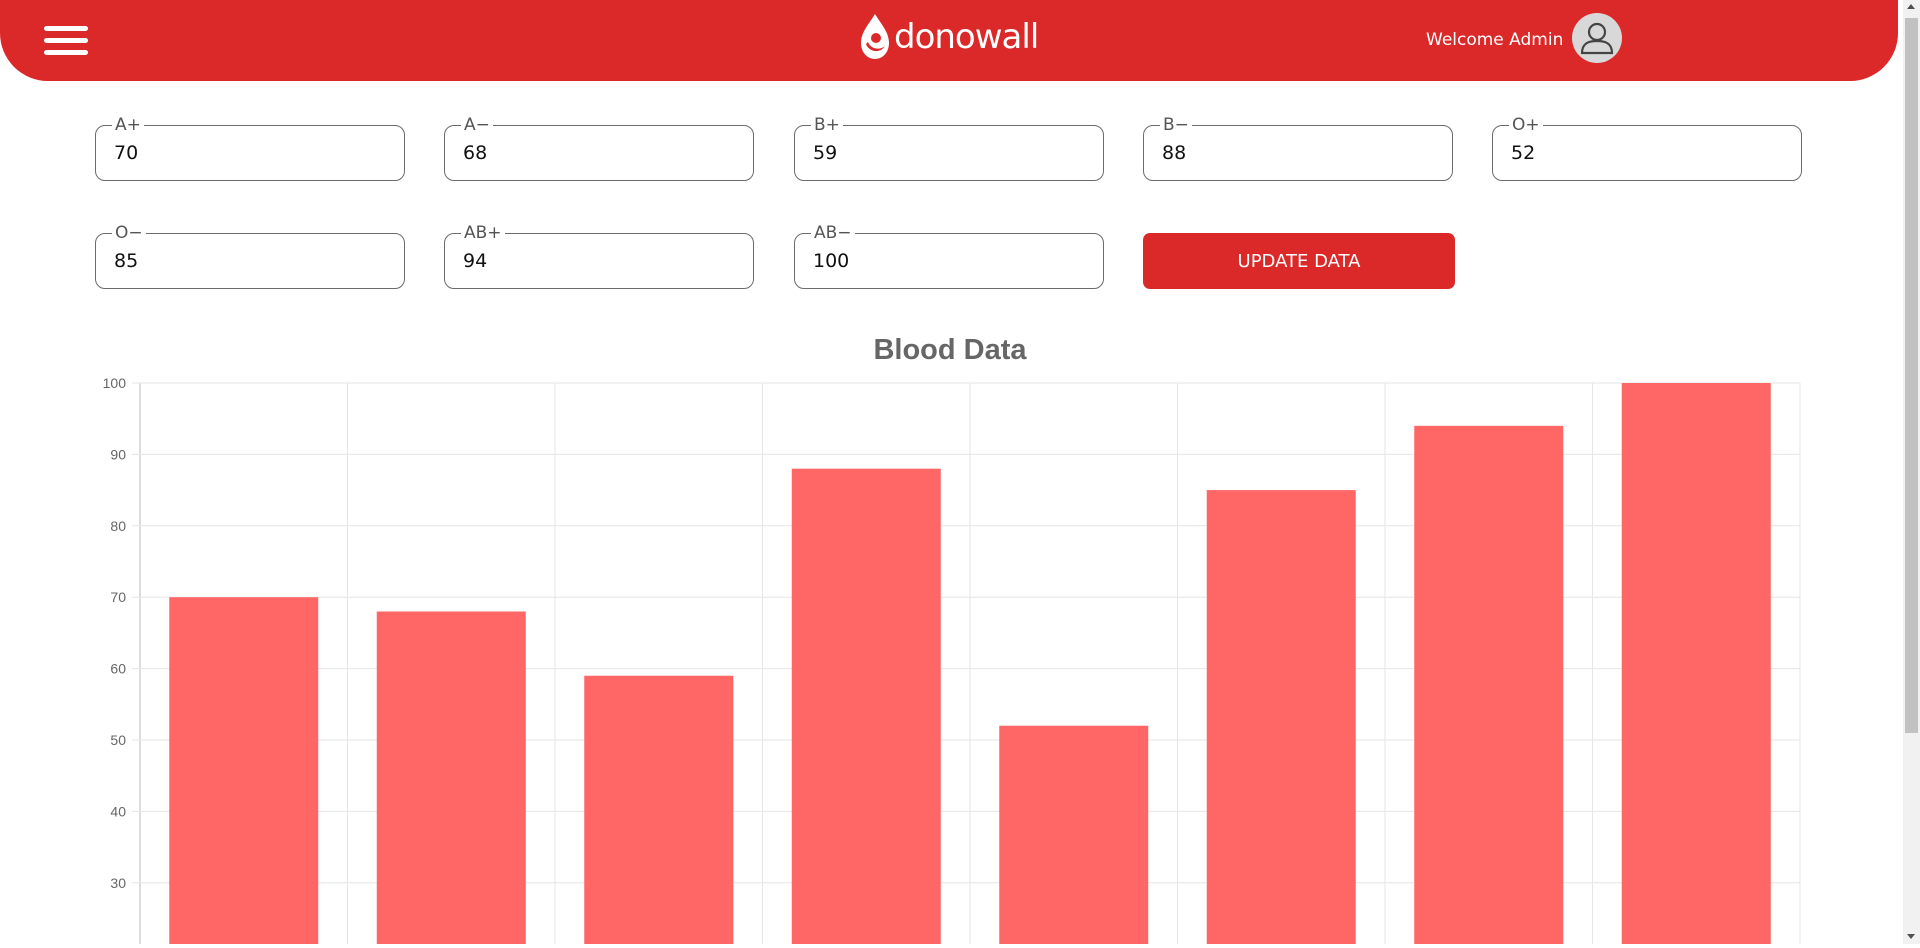 This screenshot has width=1920, height=948. I want to click on brand-name: donowall, so click(966, 37).